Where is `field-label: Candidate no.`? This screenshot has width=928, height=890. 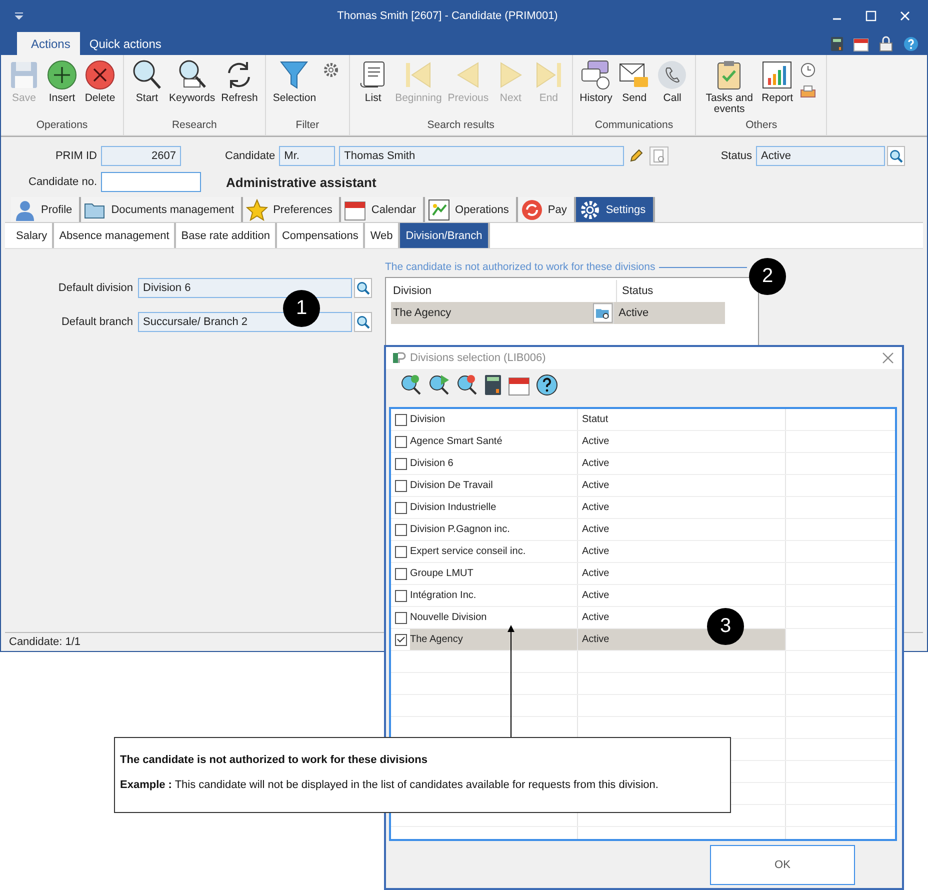
field-label: Candidate no. is located at coordinates (62, 182).